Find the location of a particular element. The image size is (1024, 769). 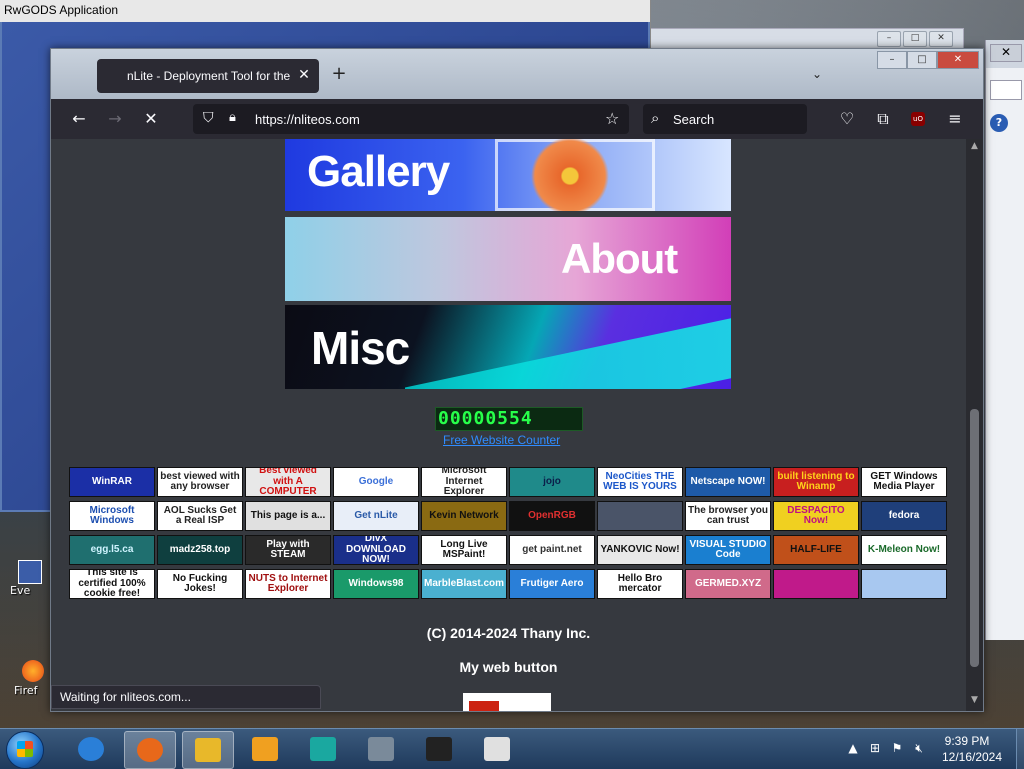

web-button: WinRAR is located at coordinates (112, 482).